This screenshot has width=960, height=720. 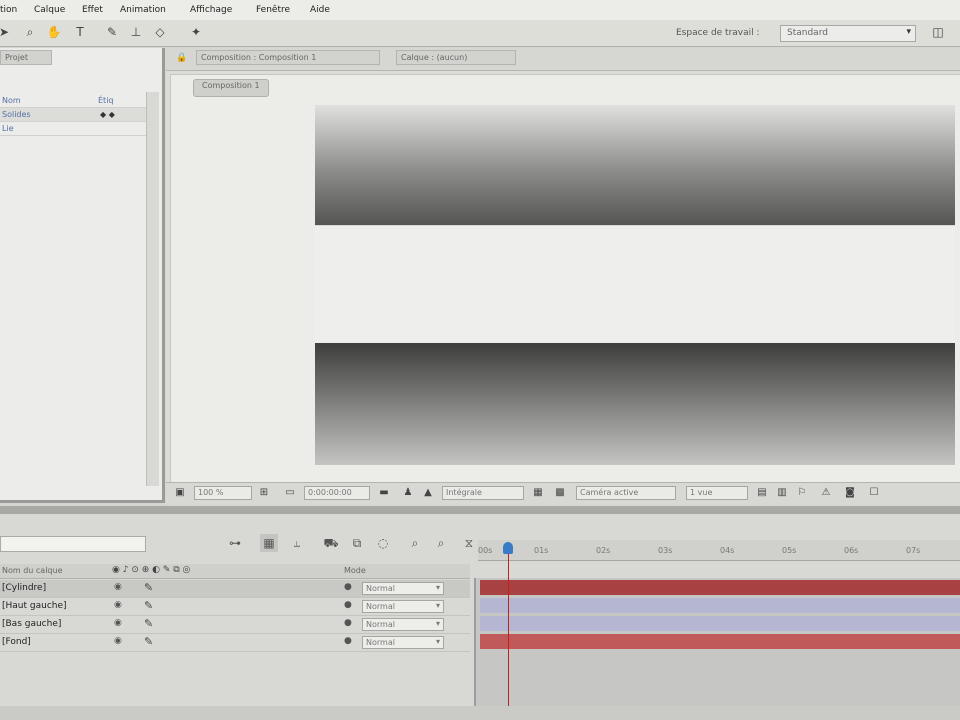 What do you see at coordinates (357, 543) in the screenshot?
I see `motion-blur-icon: ⧉` at bounding box center [357, 543].